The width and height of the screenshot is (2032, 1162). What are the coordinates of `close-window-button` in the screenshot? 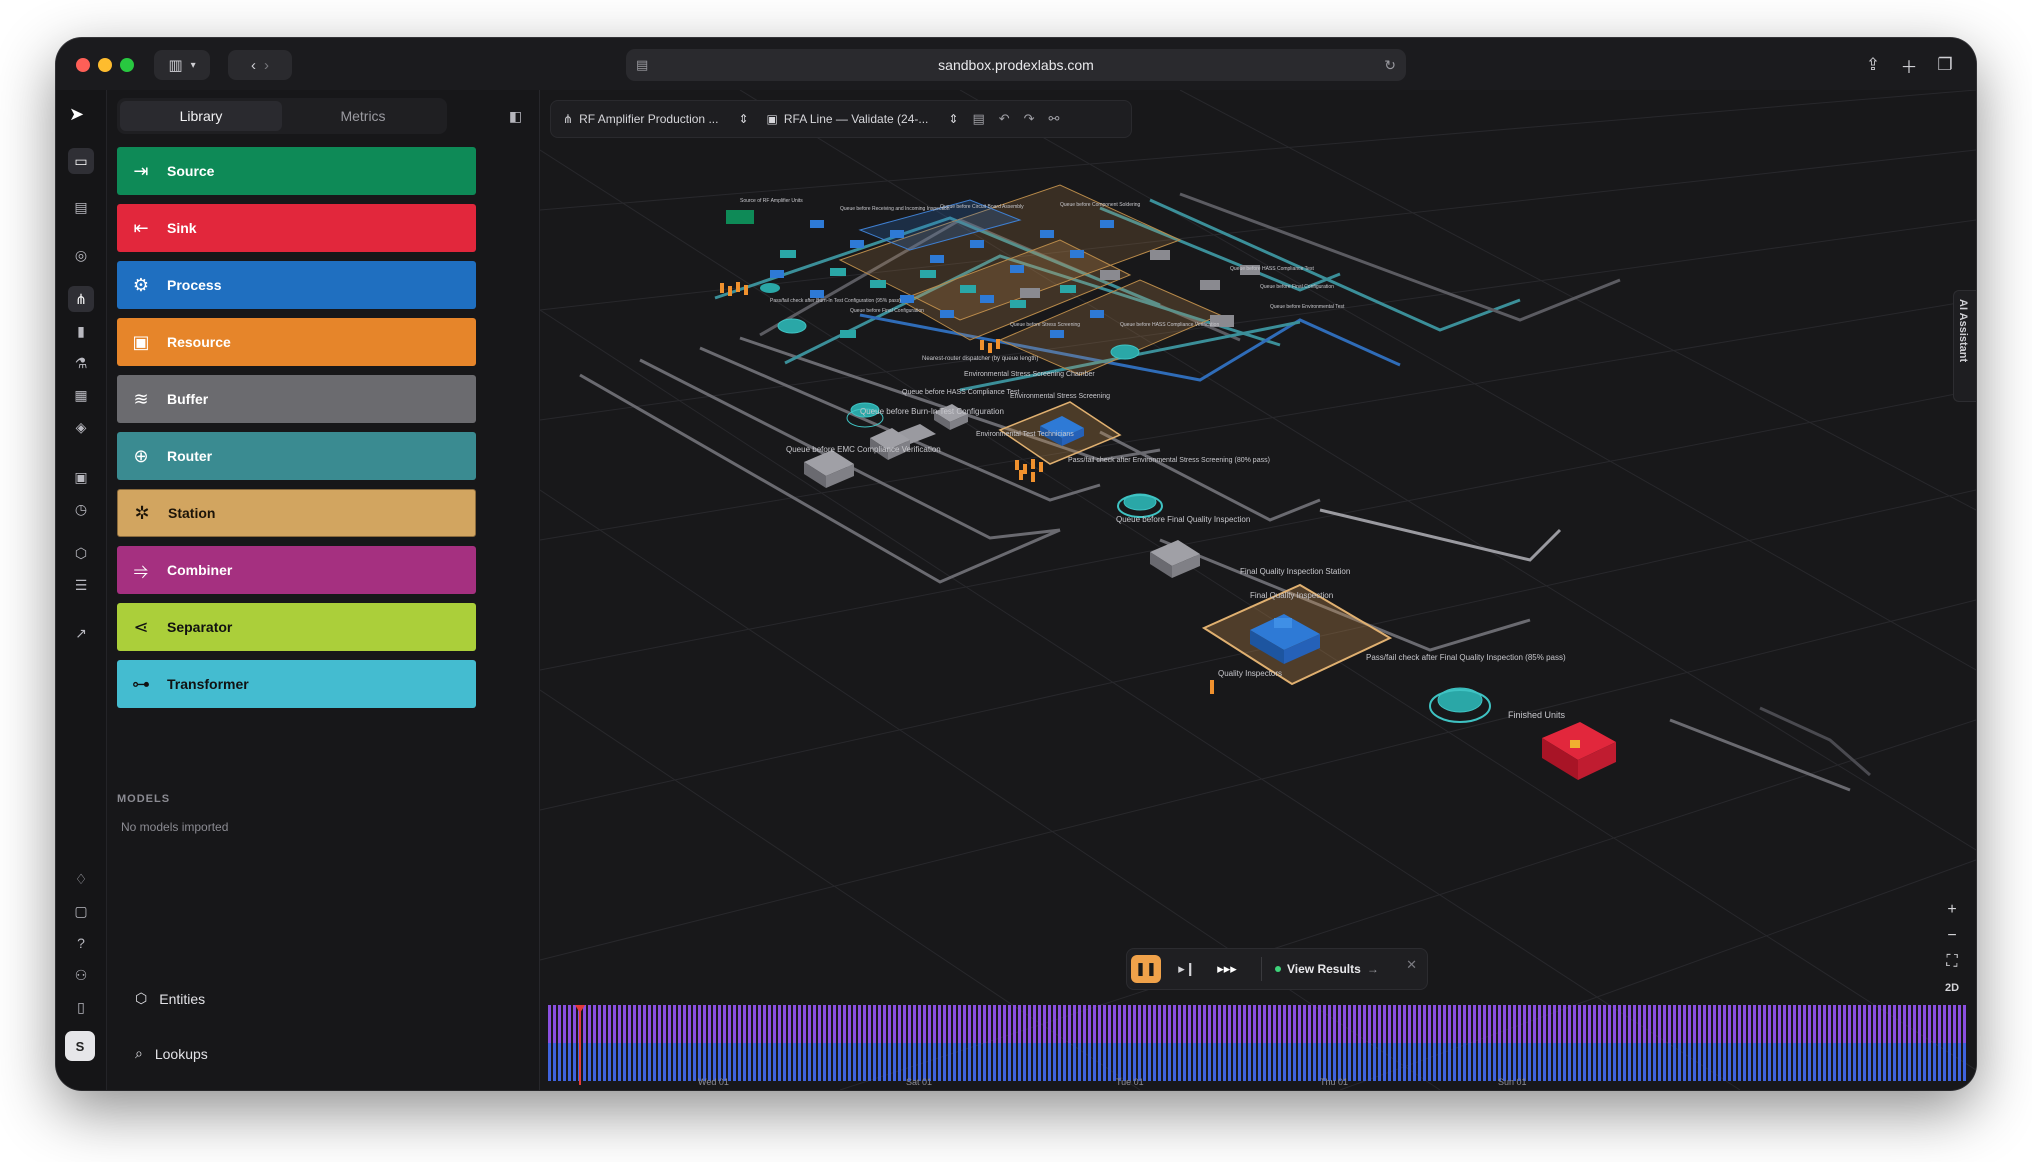 It's located at (83, 65).